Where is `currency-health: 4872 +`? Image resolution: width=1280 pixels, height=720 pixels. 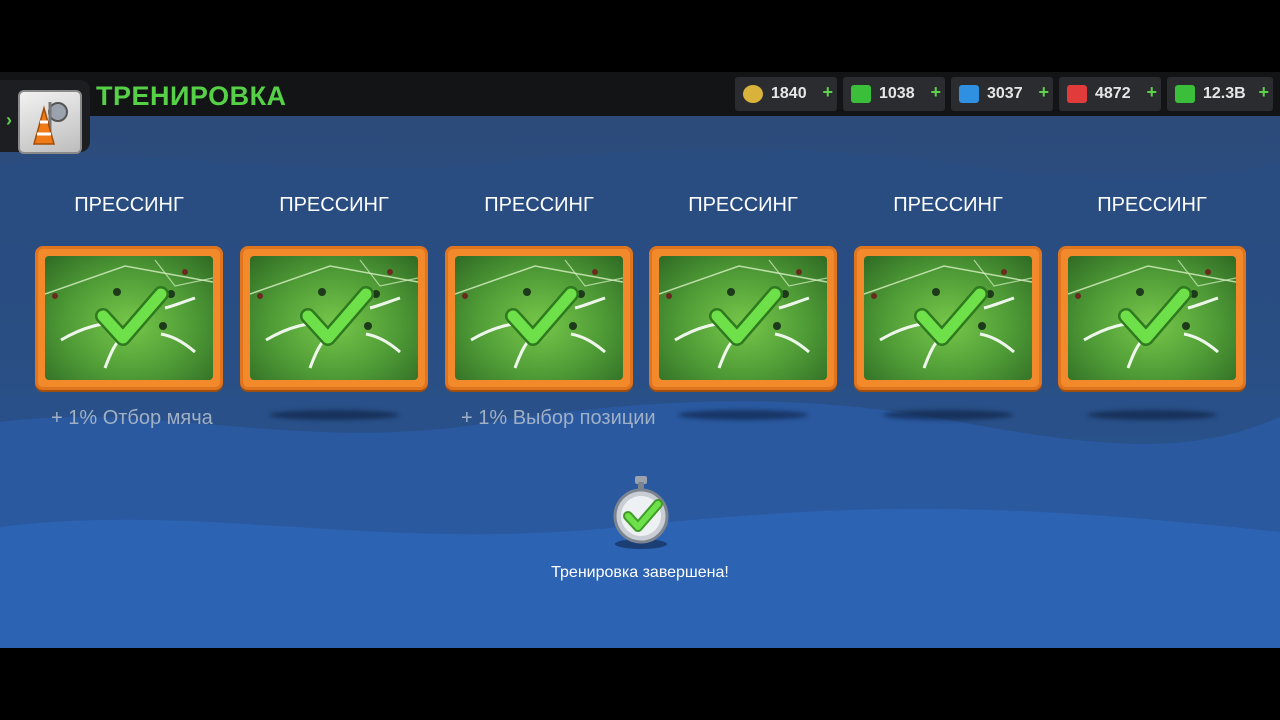
currency-health: 4872 + is located at coordinates (1110, 94).